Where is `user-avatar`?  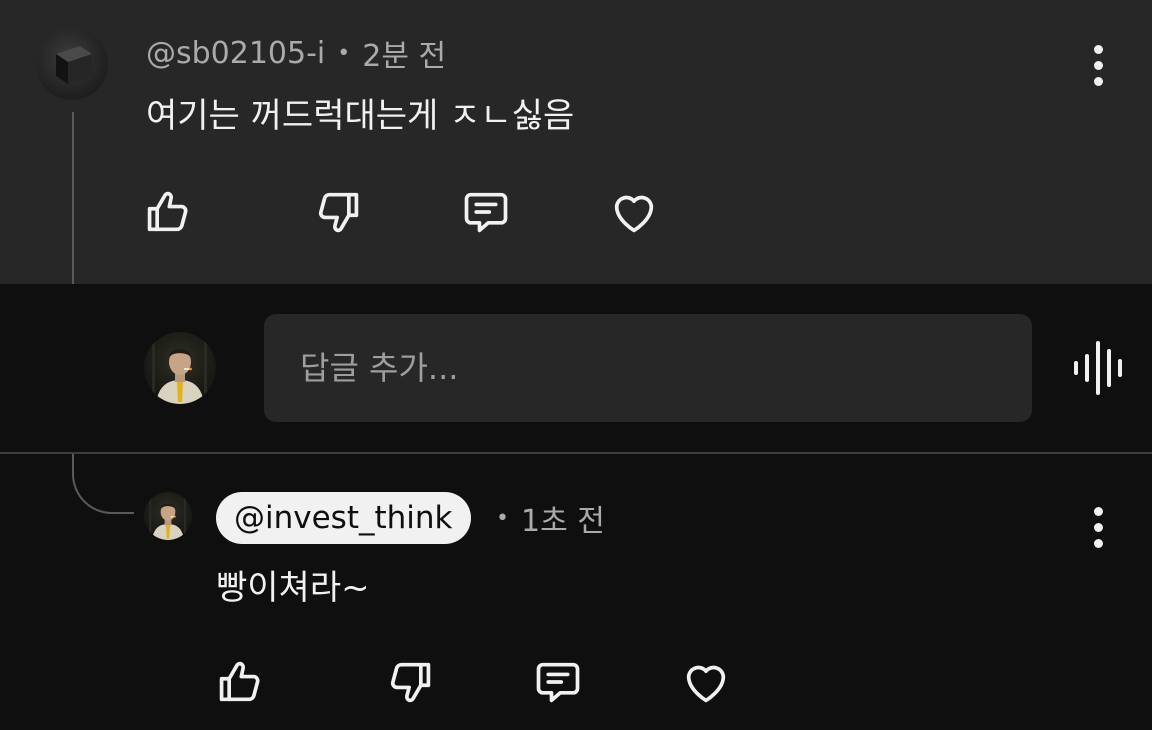 user-avatar is located at coordinates (180, 368).